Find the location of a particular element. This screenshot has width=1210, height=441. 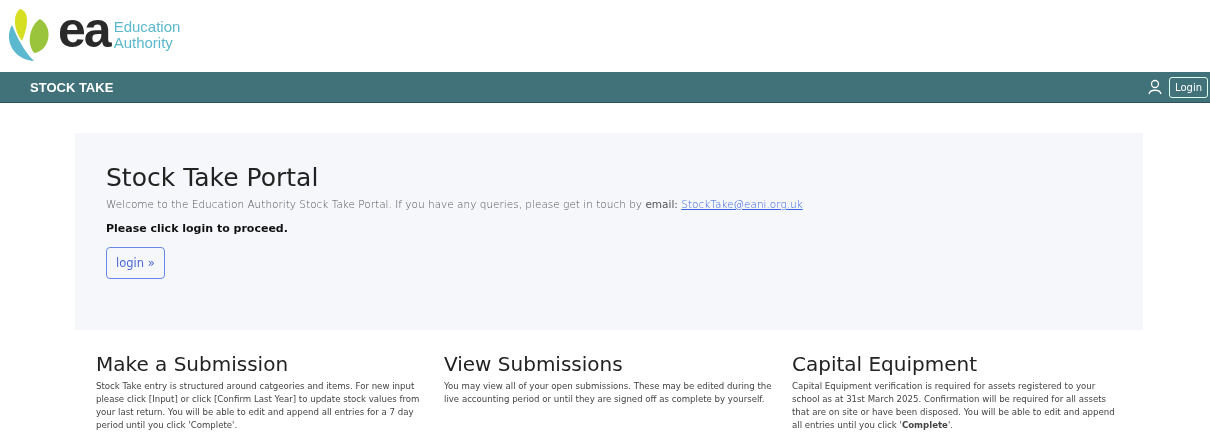

logo-name: Education is located at coordinates (147, 27).